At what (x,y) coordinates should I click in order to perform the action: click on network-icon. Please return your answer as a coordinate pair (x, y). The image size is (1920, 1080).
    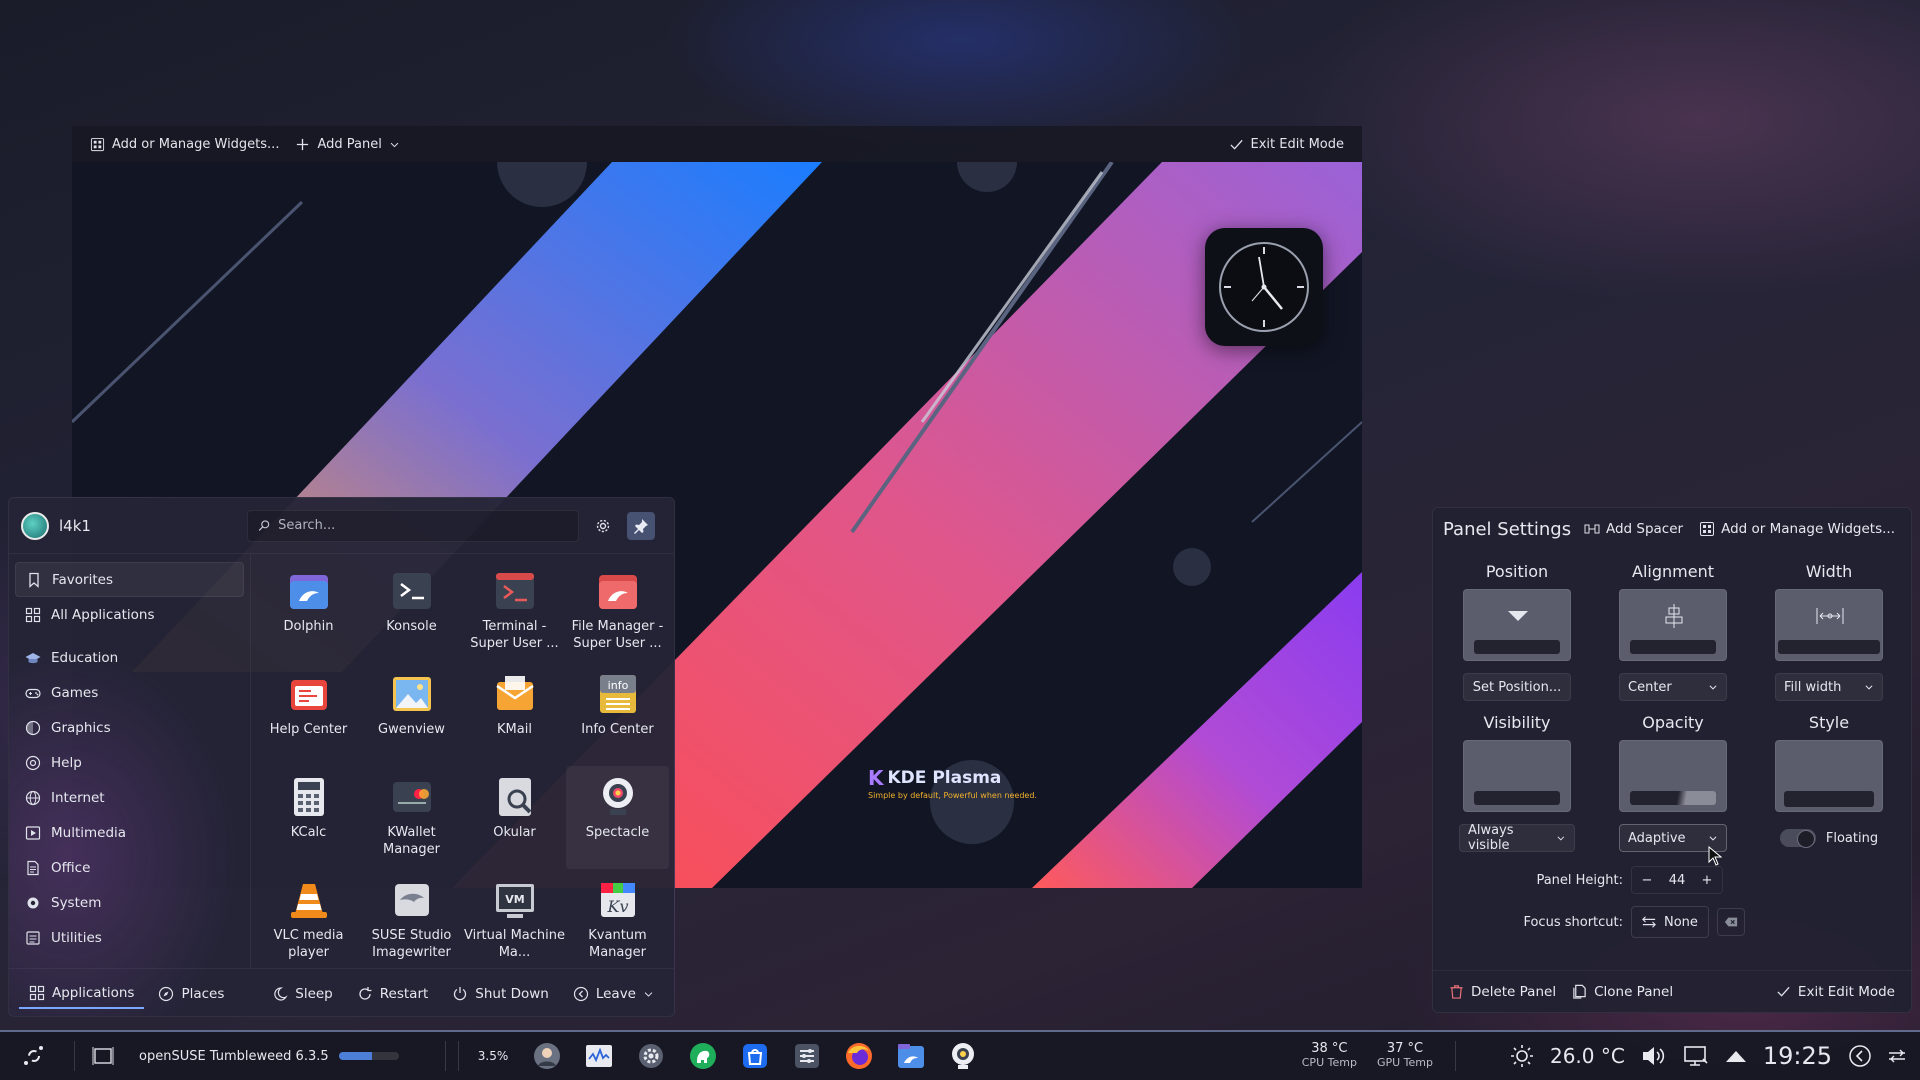
    Looking at the image, I should click on (1696, 1056).